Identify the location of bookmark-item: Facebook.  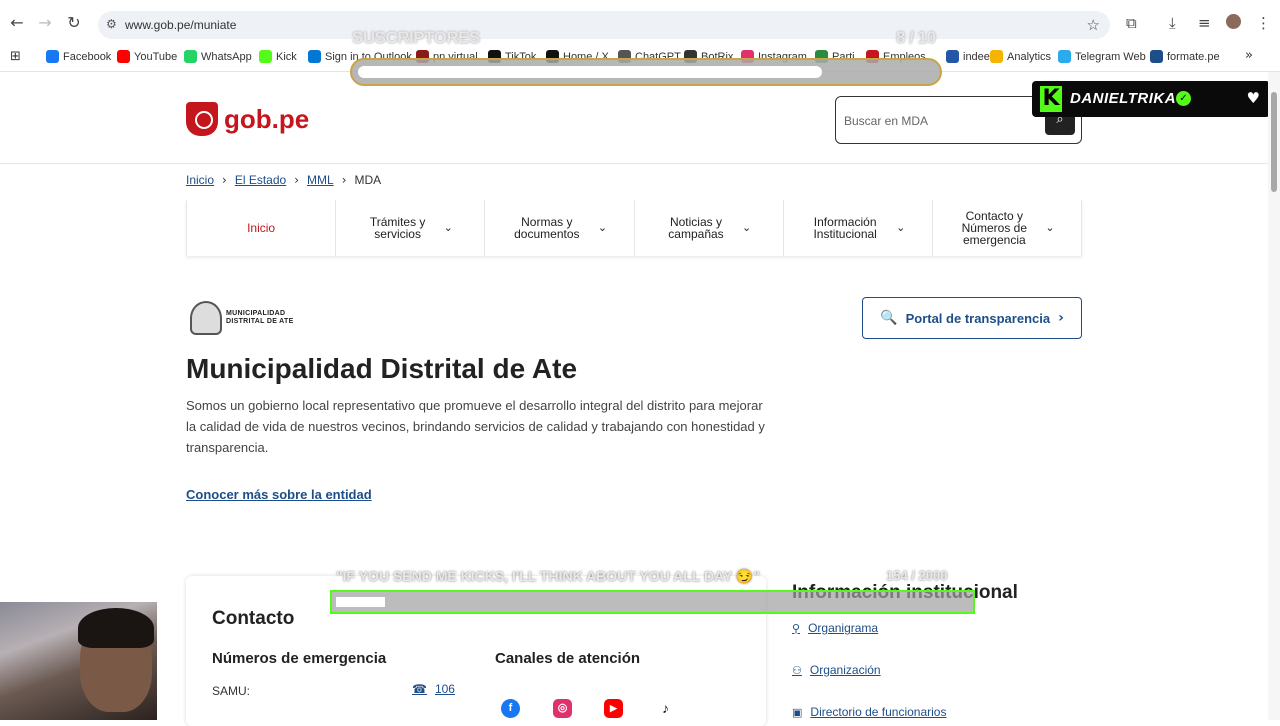
(78, 56).